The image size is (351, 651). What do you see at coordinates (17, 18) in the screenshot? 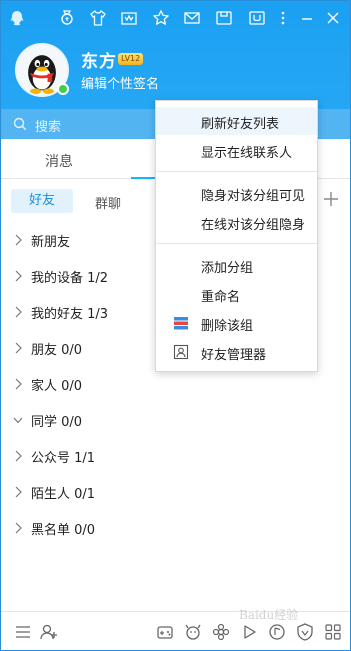
I see `qq-logo-icon` at bounding box center [17, 18].